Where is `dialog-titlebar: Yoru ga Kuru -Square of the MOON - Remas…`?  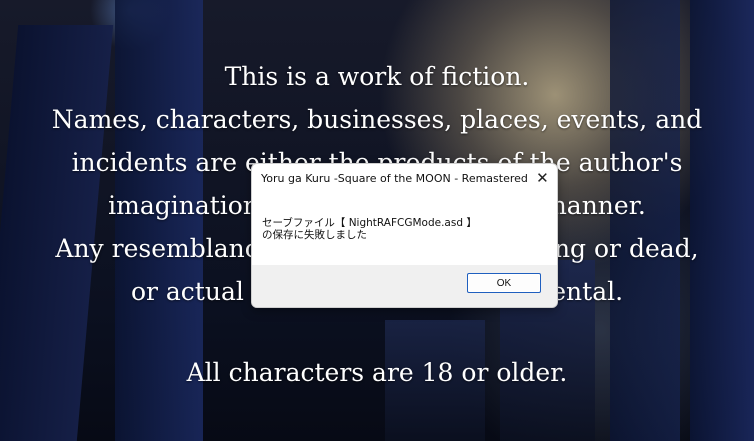 dialog-titlebar: Yoru ga Kuru -Square of the MOON - Remas… is located at coordinates (404, 178).